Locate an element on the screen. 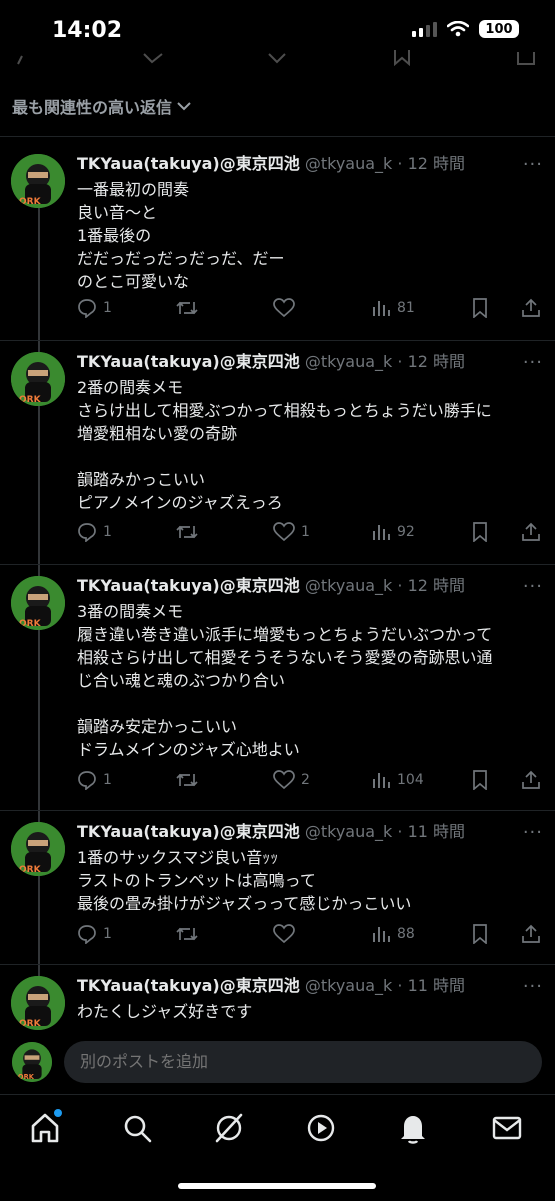  like-count: 1 is located at coordinates (305, 532).